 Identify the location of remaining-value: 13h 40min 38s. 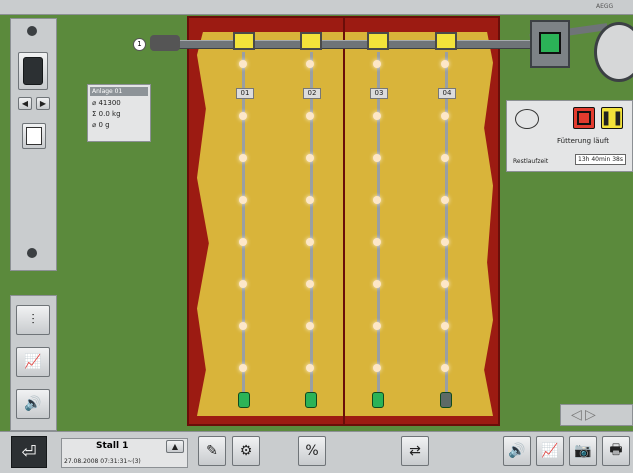
(600, 159).